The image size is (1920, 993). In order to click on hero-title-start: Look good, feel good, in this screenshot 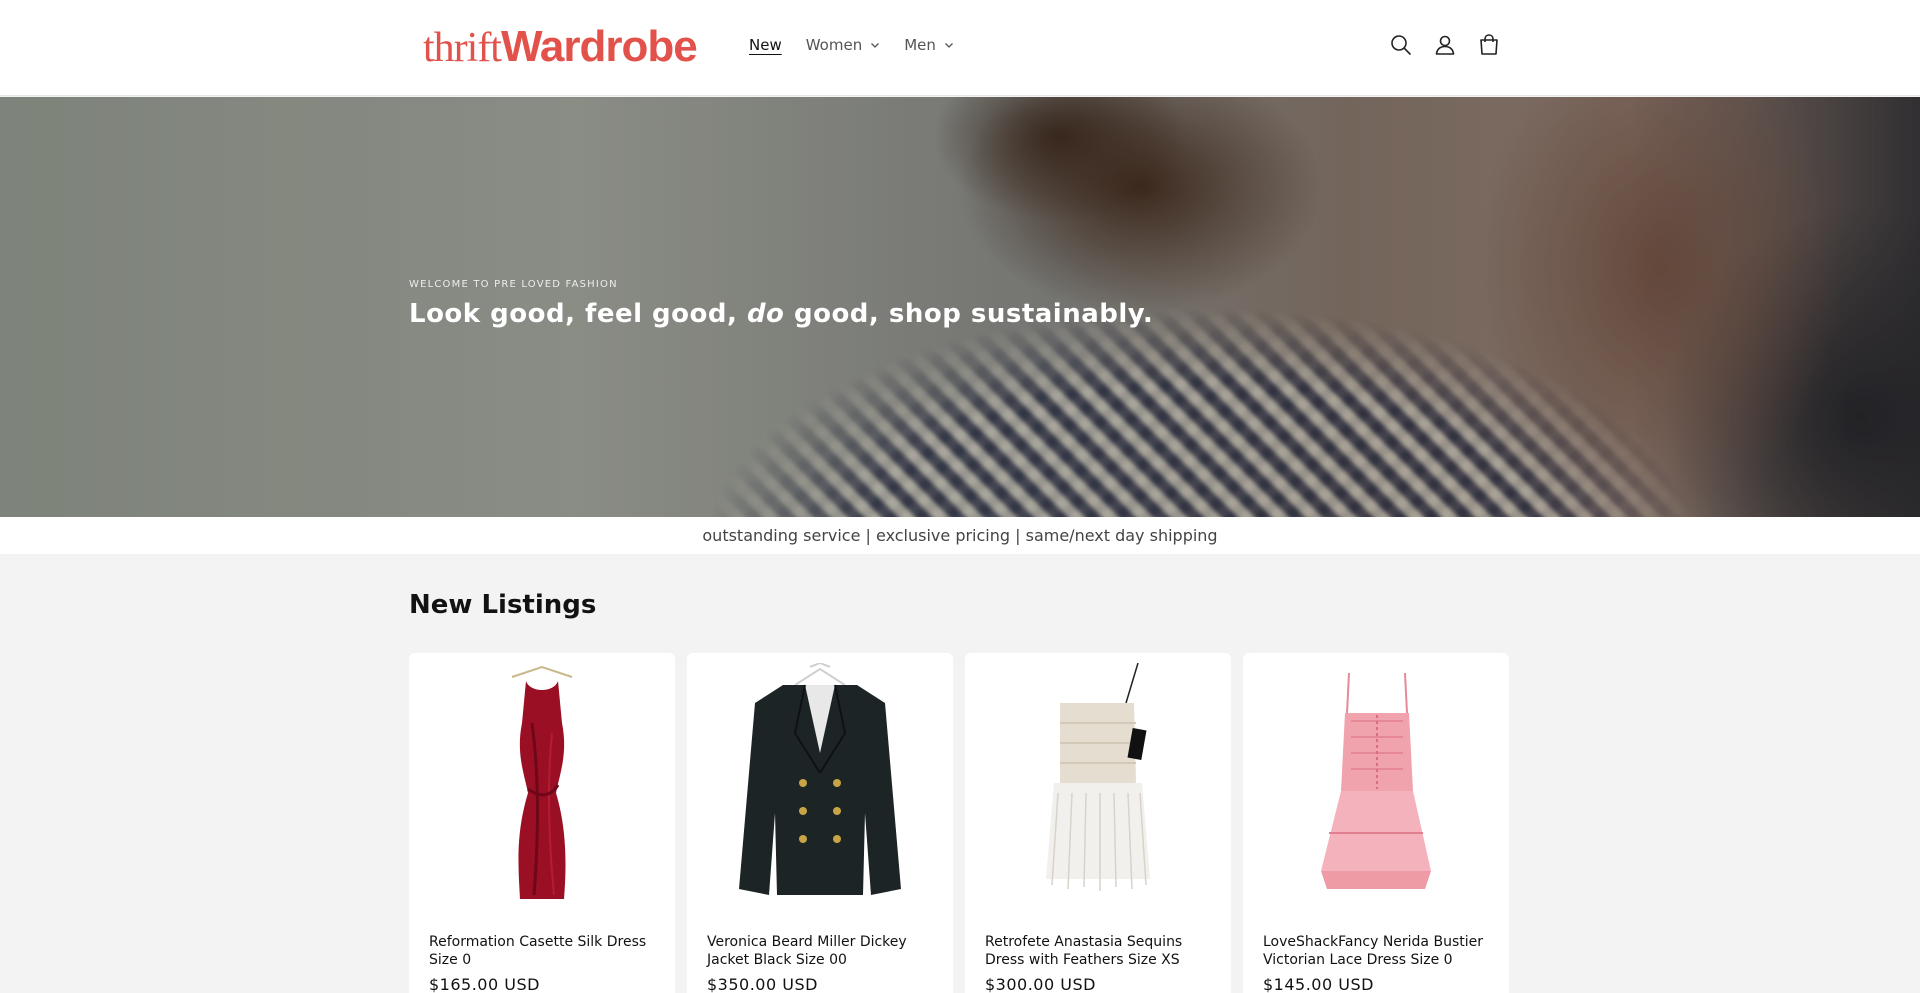, I will do `click(578, 314)`.